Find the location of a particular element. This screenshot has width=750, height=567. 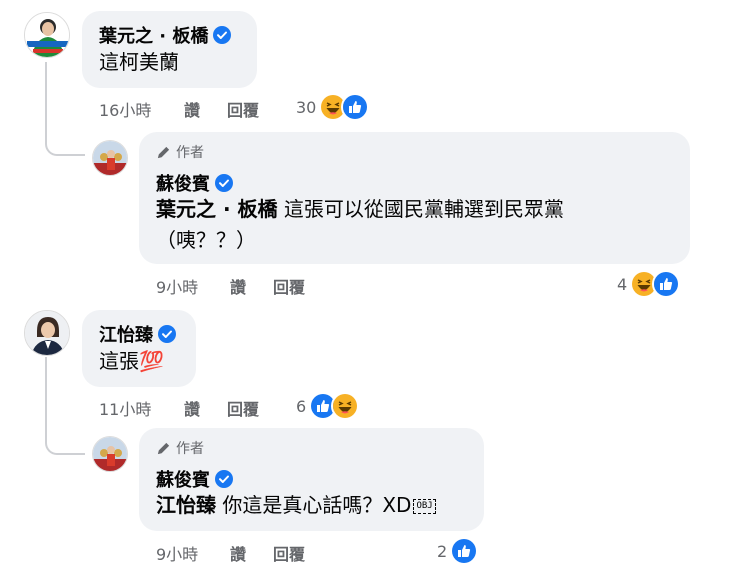

reaction-count: 2 is located at coordinates (442, 551).